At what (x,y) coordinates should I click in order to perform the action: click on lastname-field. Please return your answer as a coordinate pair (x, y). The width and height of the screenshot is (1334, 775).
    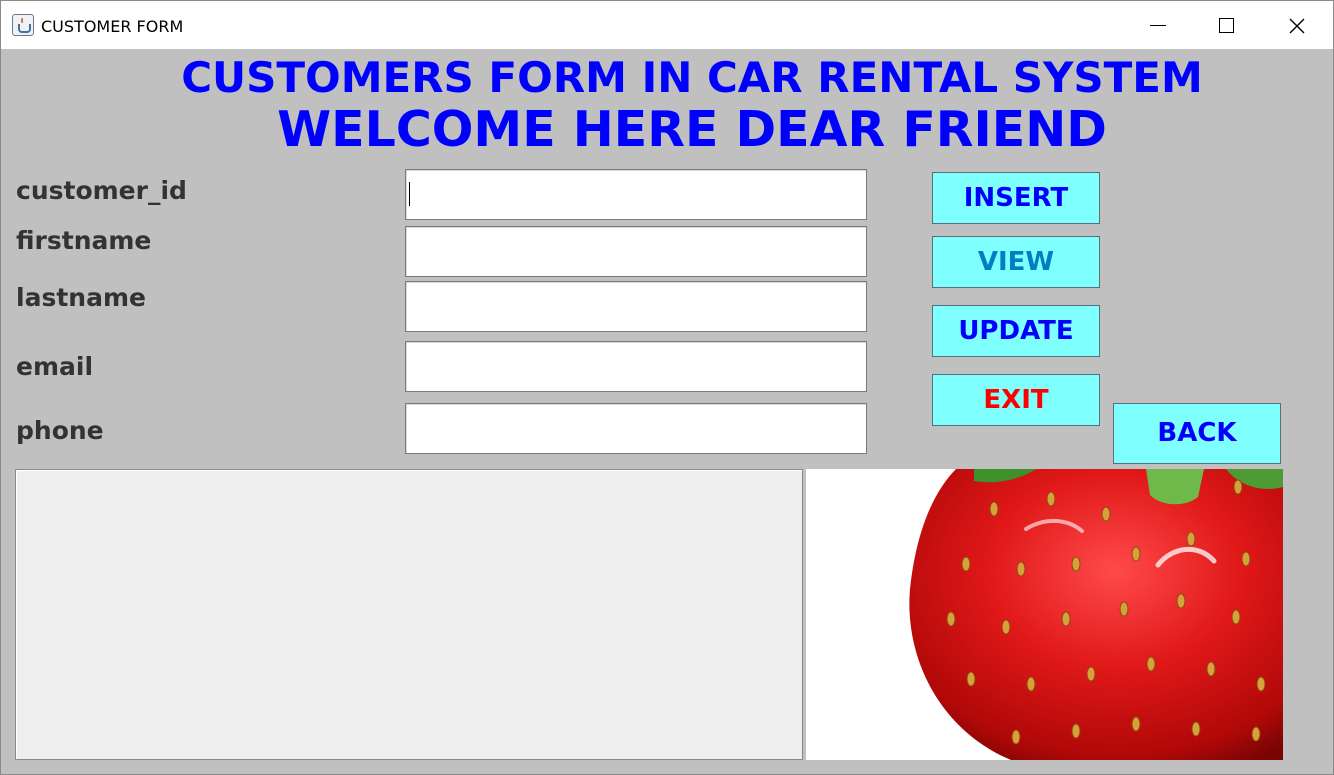
    Looking at the image, I should click on (636, 306).